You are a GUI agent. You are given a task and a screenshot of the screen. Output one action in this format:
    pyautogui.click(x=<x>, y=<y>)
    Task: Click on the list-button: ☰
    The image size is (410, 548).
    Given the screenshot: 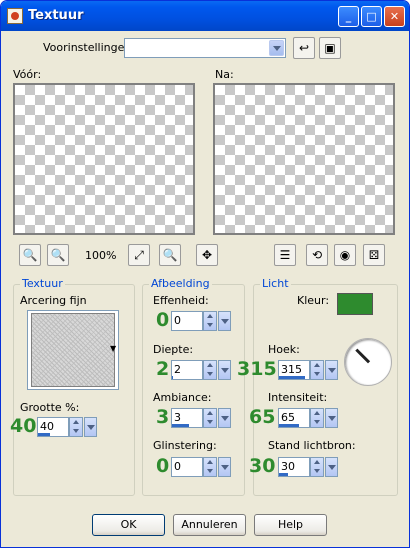 What is the action you would take?
    pyautogui.click(x=285, y=255)
    